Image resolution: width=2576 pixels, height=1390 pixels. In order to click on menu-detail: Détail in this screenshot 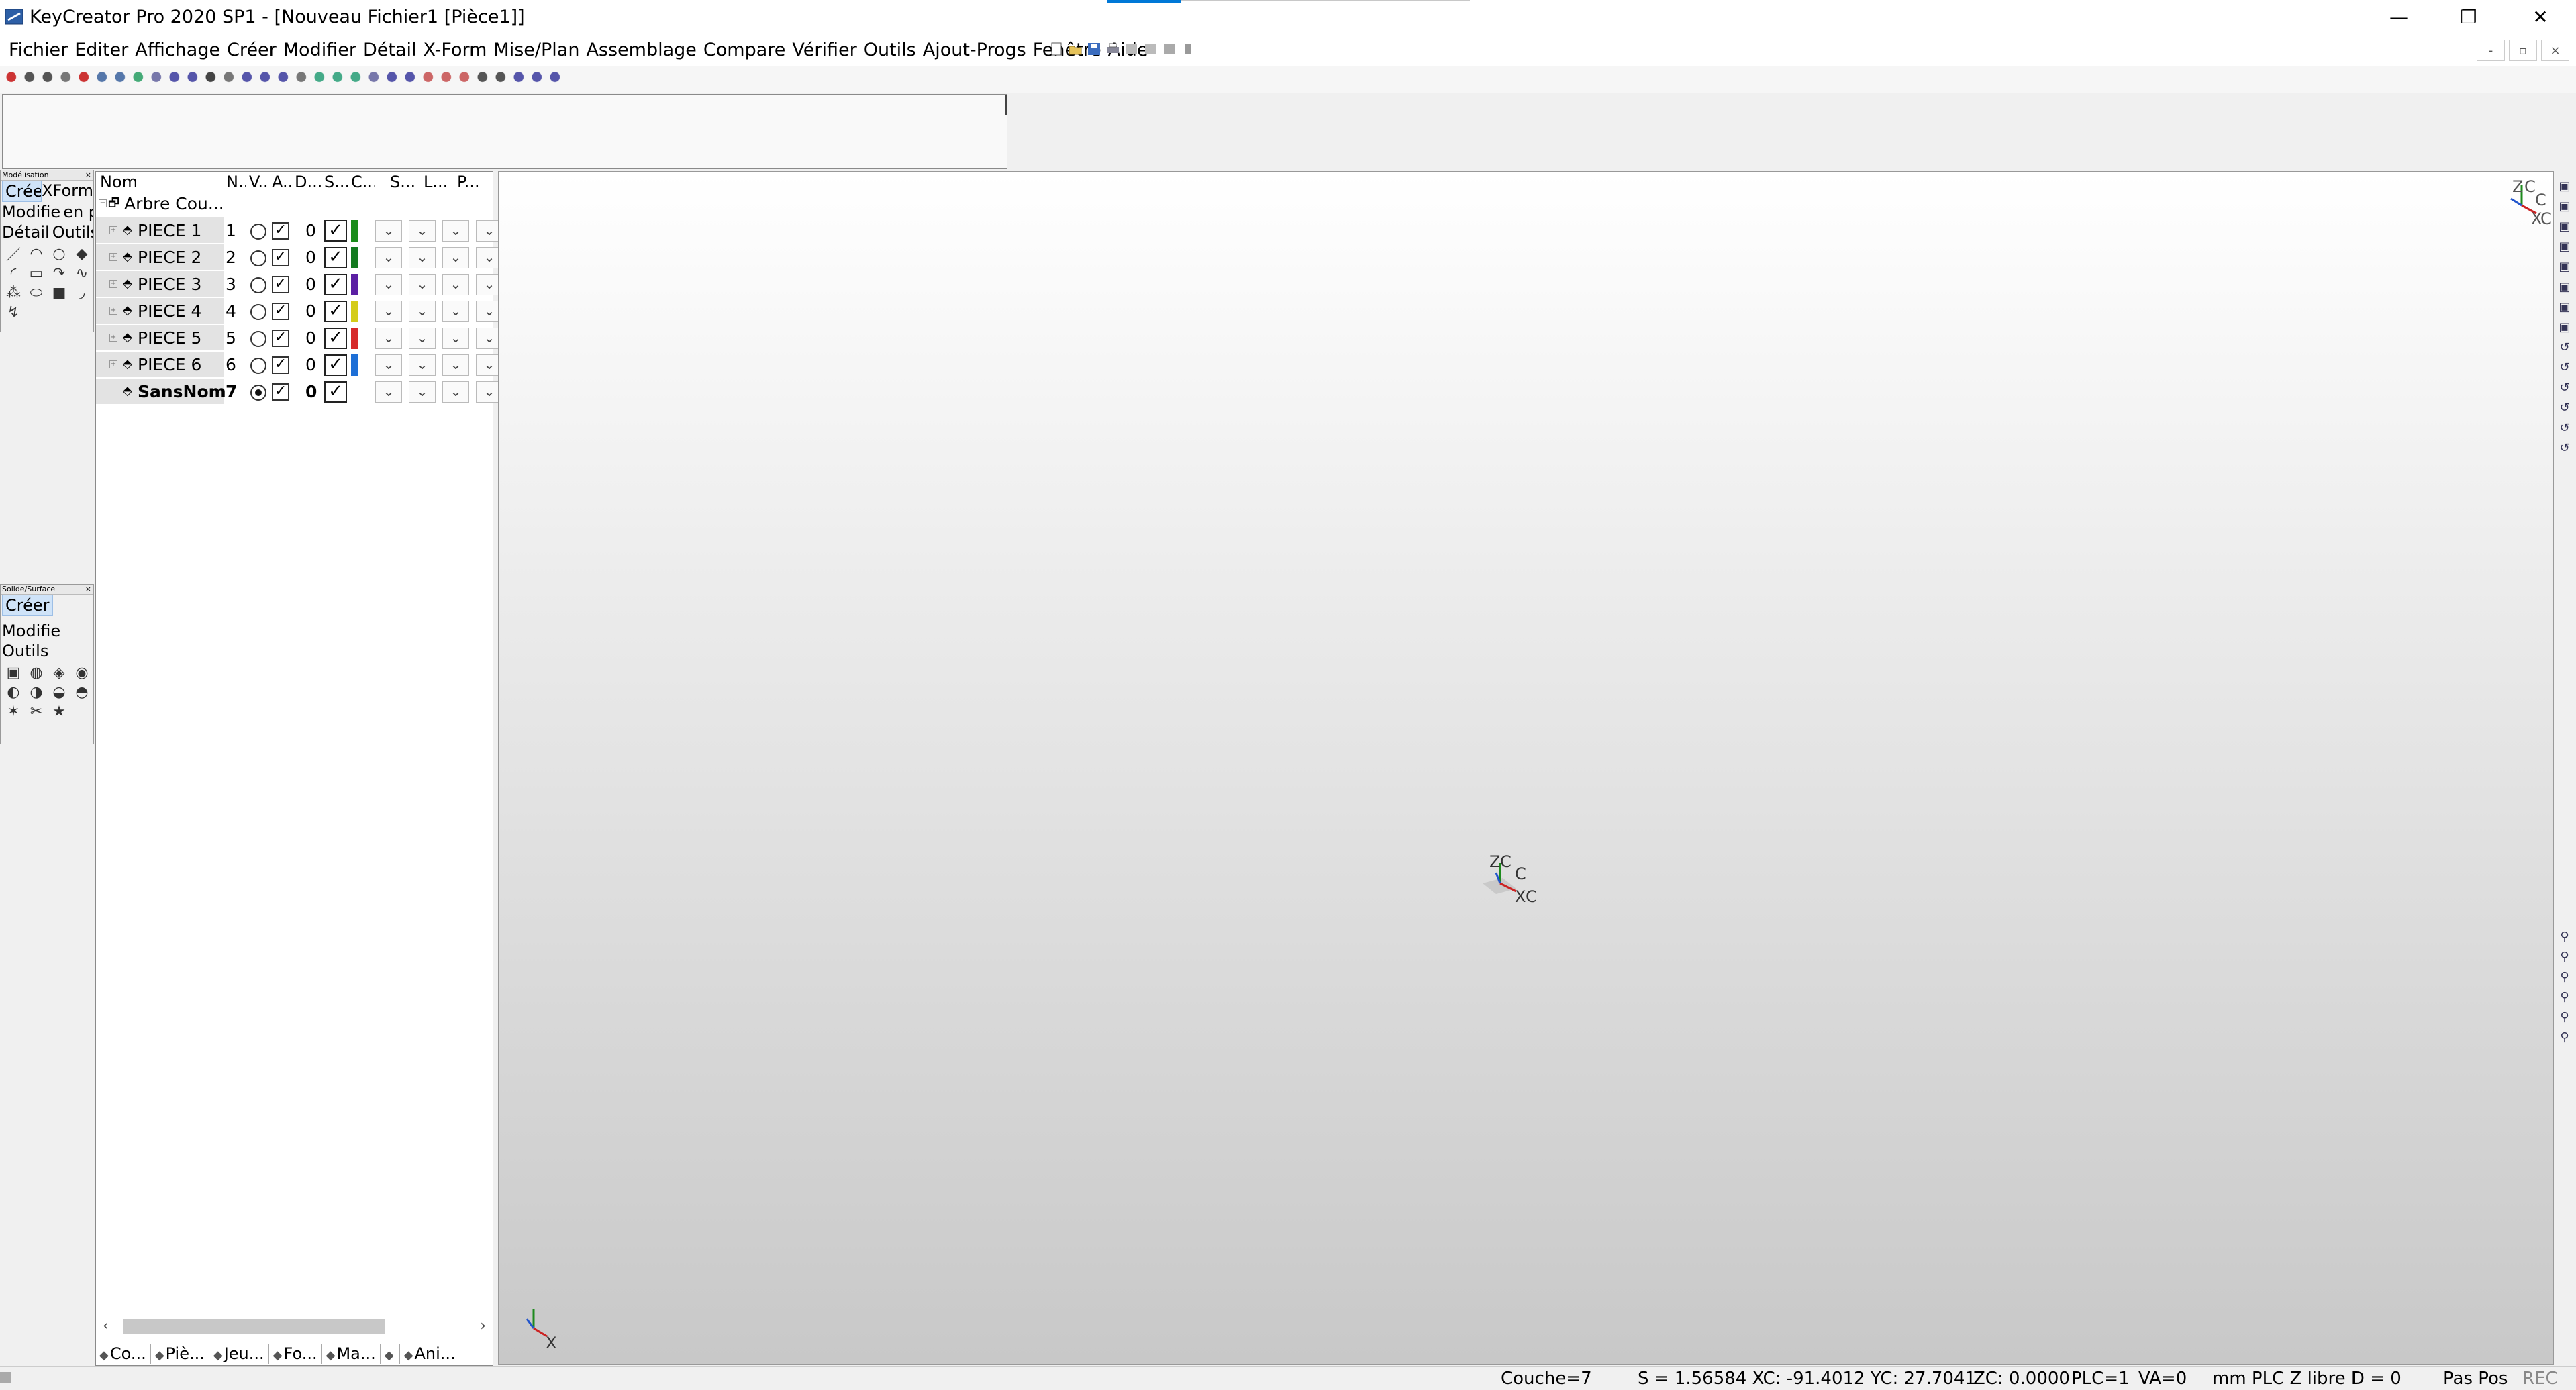, I will do `click(390, 50)`.